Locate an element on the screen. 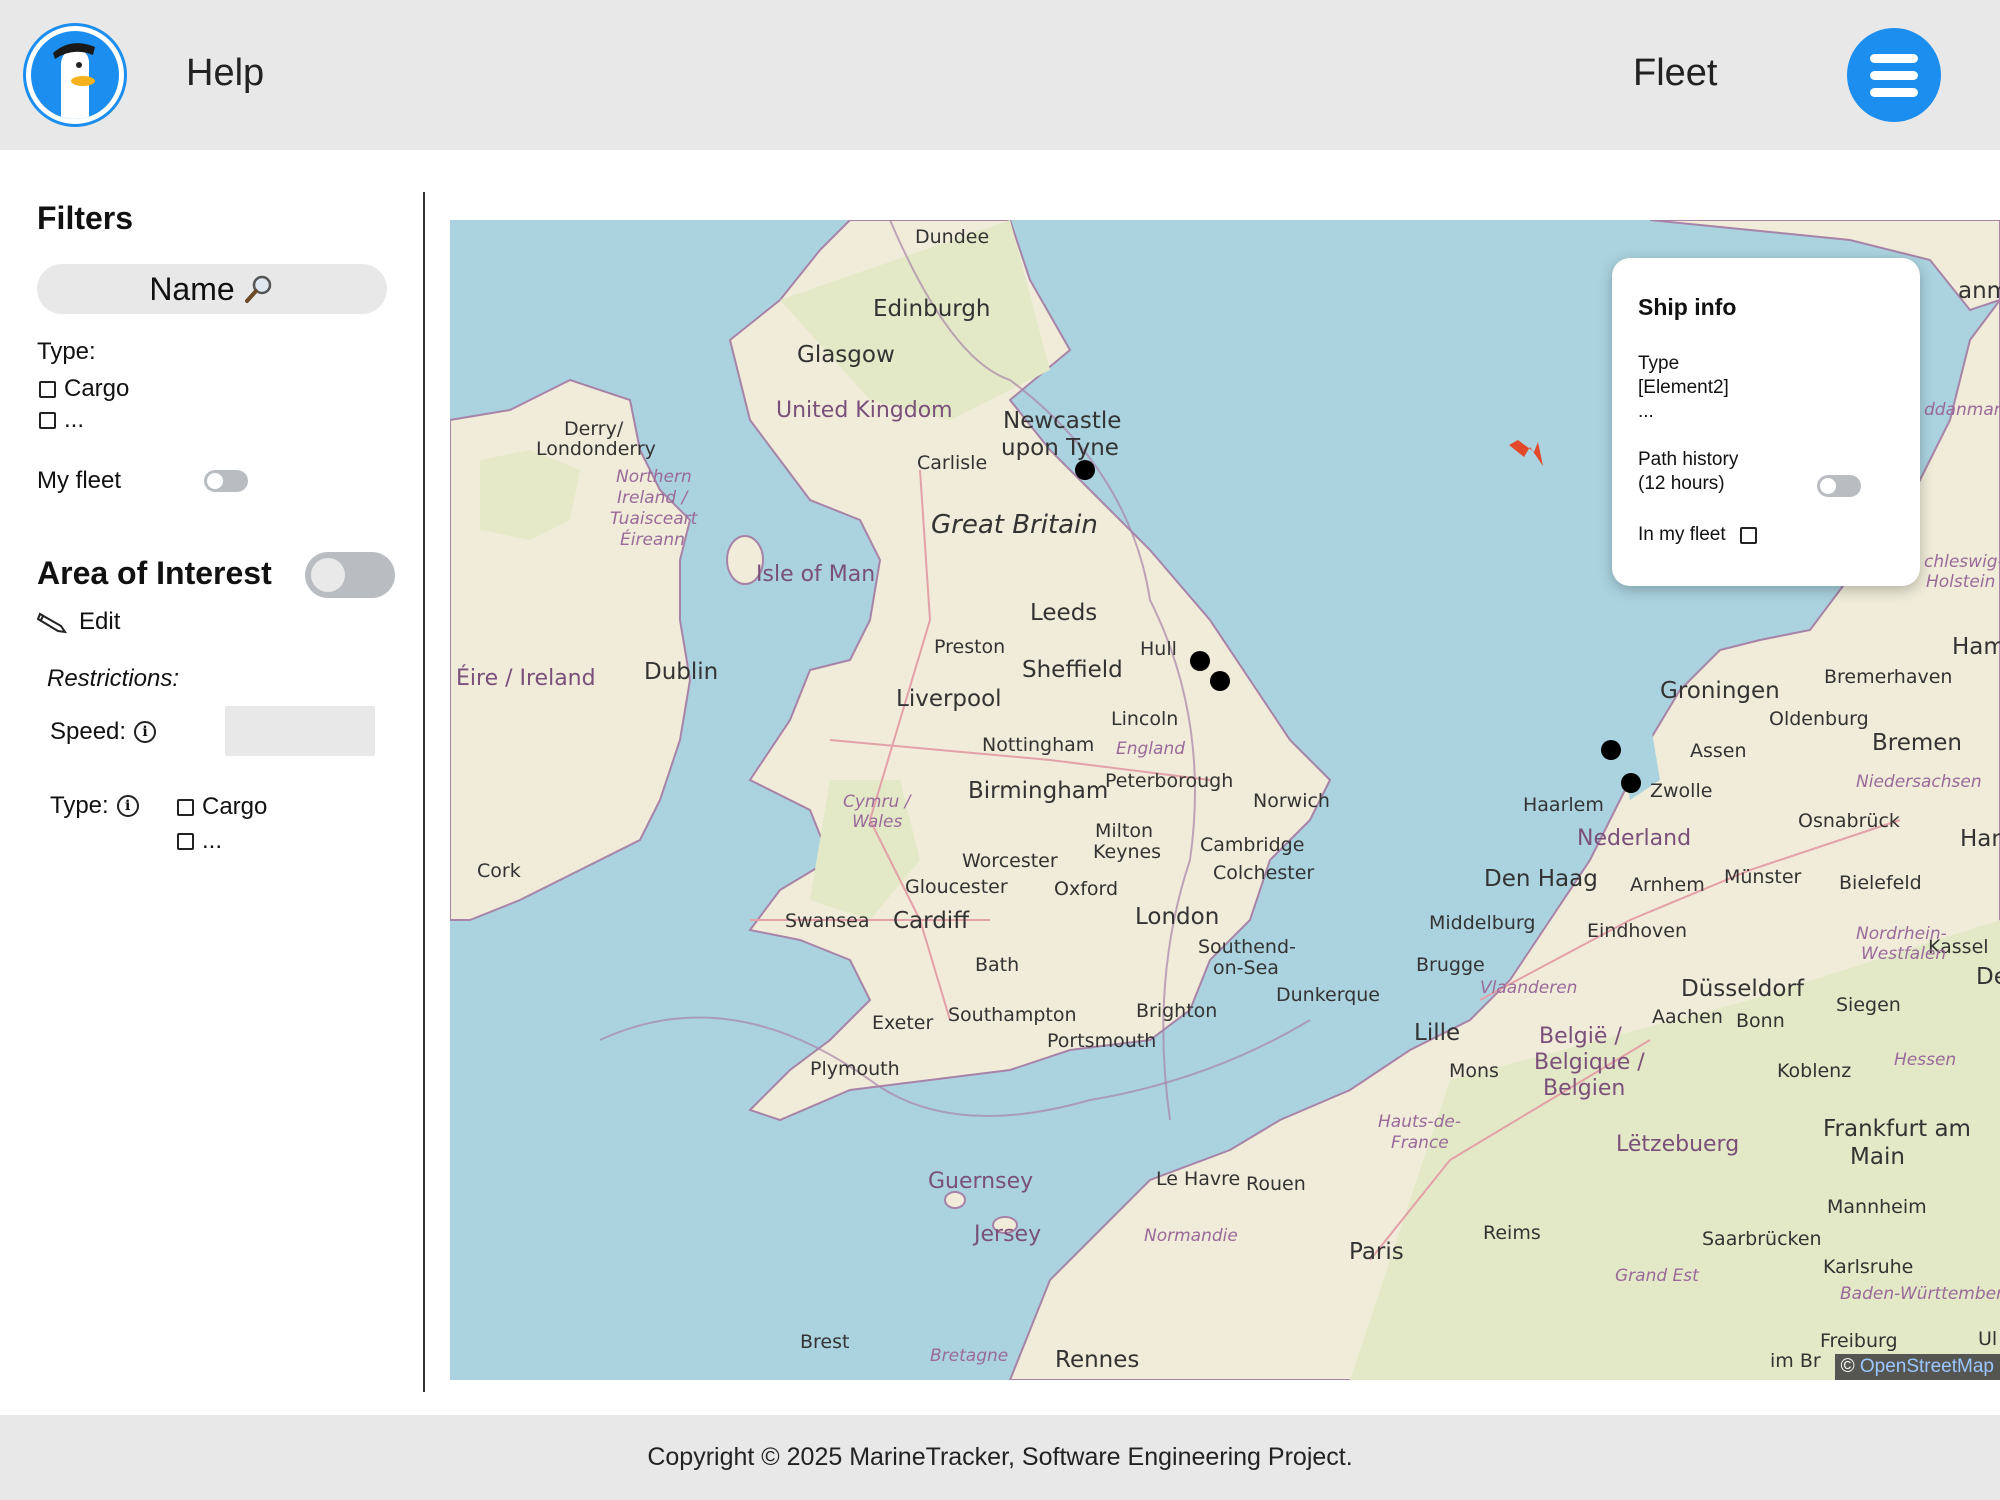 The height and width of the screenshot is (1500, 2000). map-label: Dublin is located at coordinates (681, 672).